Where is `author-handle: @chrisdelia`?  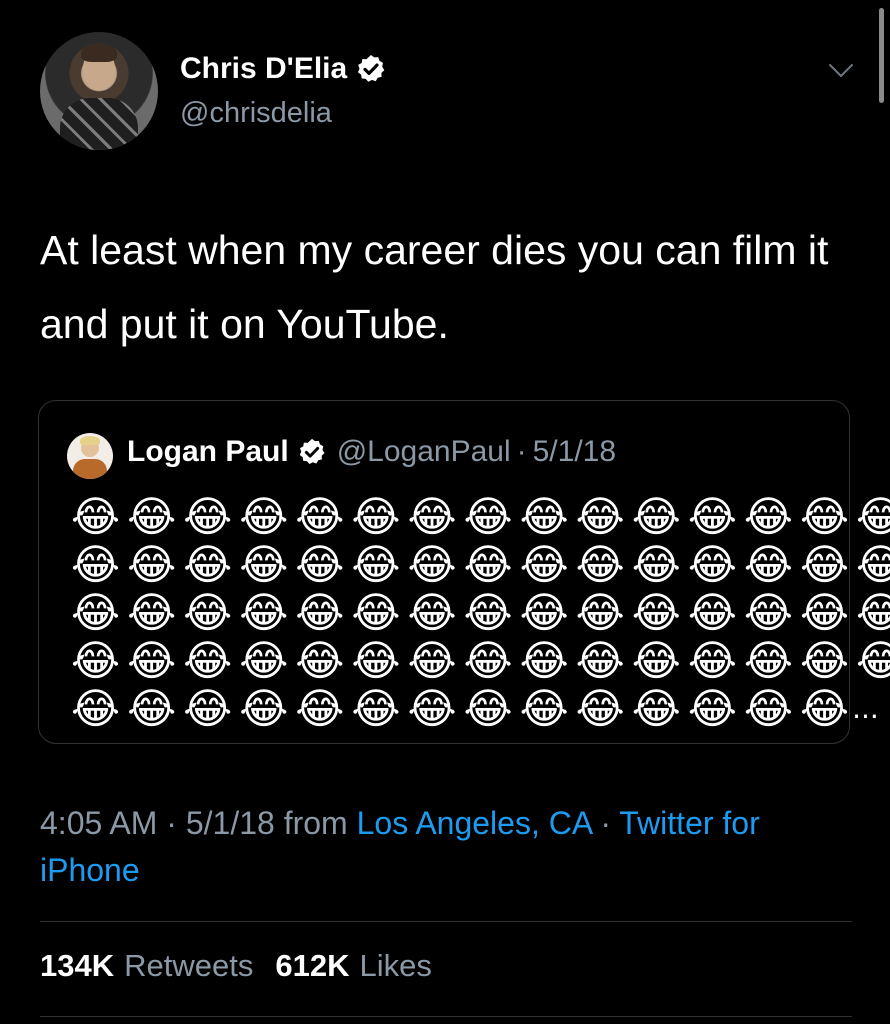 author-handle: @chrisdelia is located at coordinates (256, 113).